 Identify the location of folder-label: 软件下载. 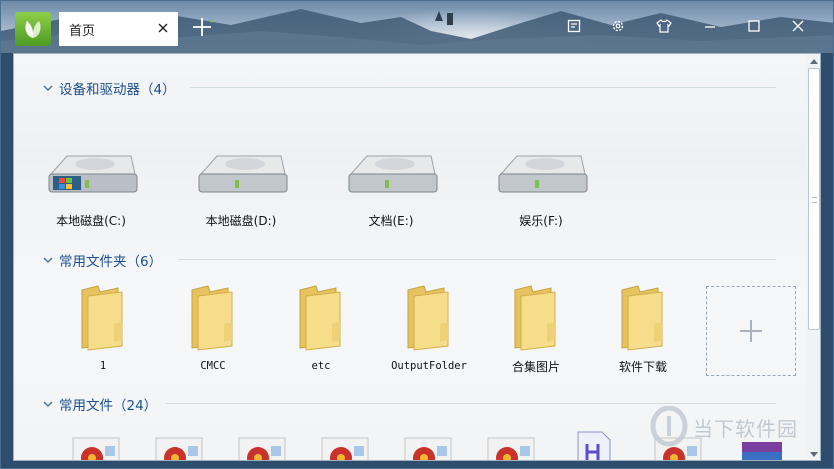
(642, 367).